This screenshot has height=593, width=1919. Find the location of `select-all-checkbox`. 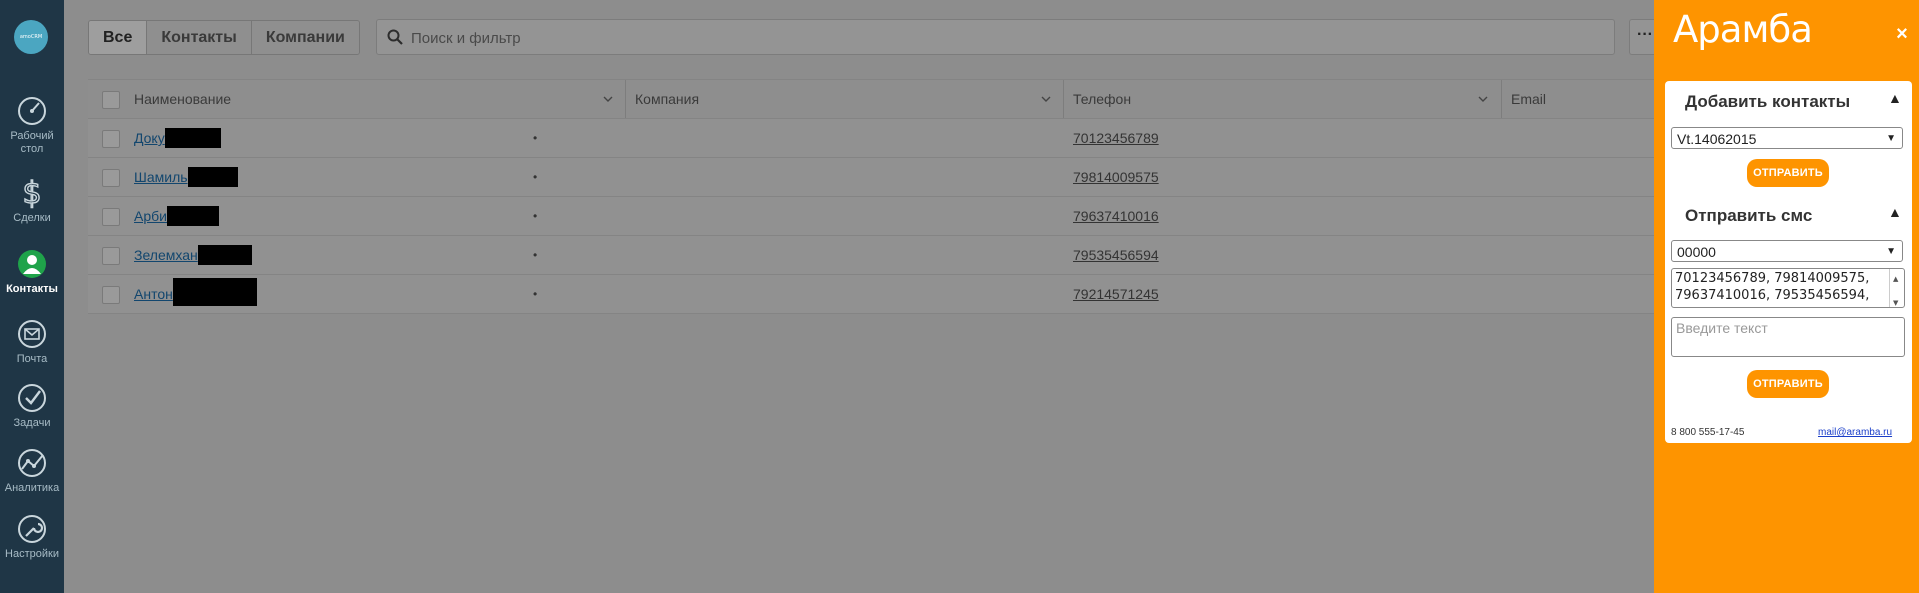

select-all-checkbox is located at coordinates (111, 100).